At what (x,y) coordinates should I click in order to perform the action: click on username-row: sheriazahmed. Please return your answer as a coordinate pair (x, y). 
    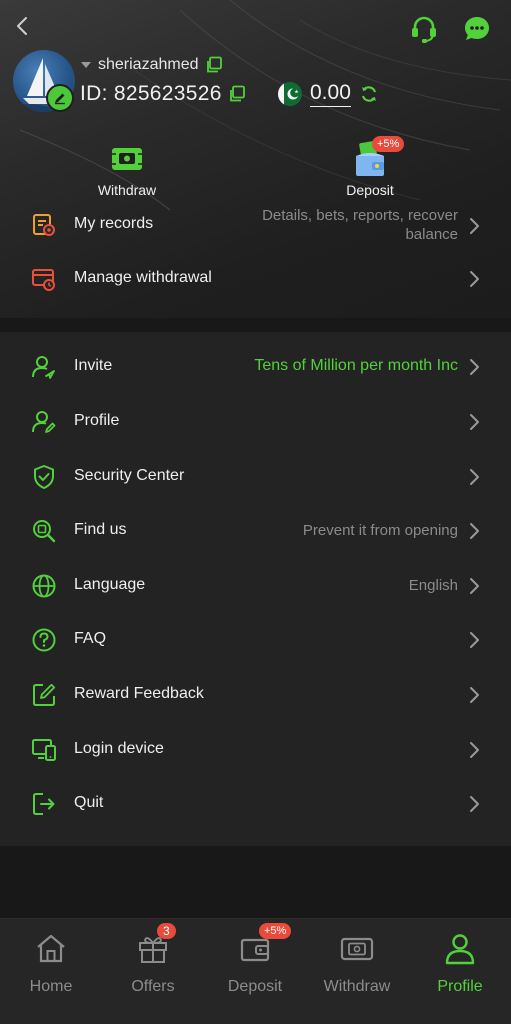
    Looking at the image, I should click on (151, 65).